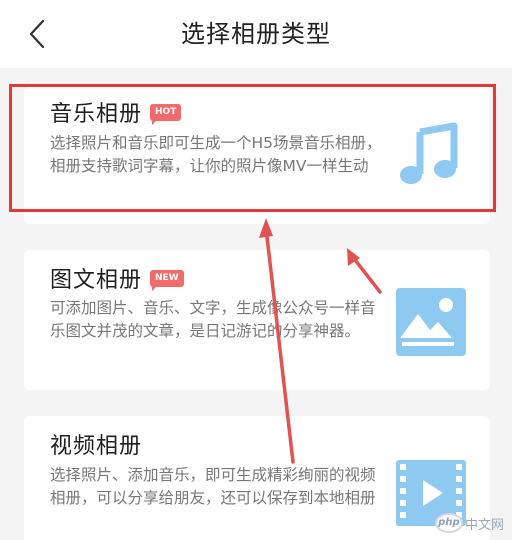  I want to click on hot-badge: HOT, so click(166, 114).